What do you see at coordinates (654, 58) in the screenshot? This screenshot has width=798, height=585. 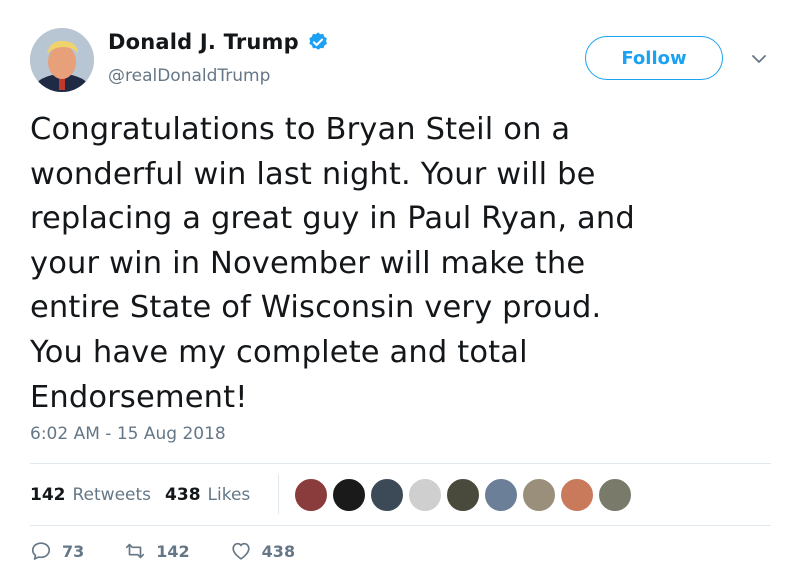 I see `follow-button: Follow` at bounding box center [654, 58].